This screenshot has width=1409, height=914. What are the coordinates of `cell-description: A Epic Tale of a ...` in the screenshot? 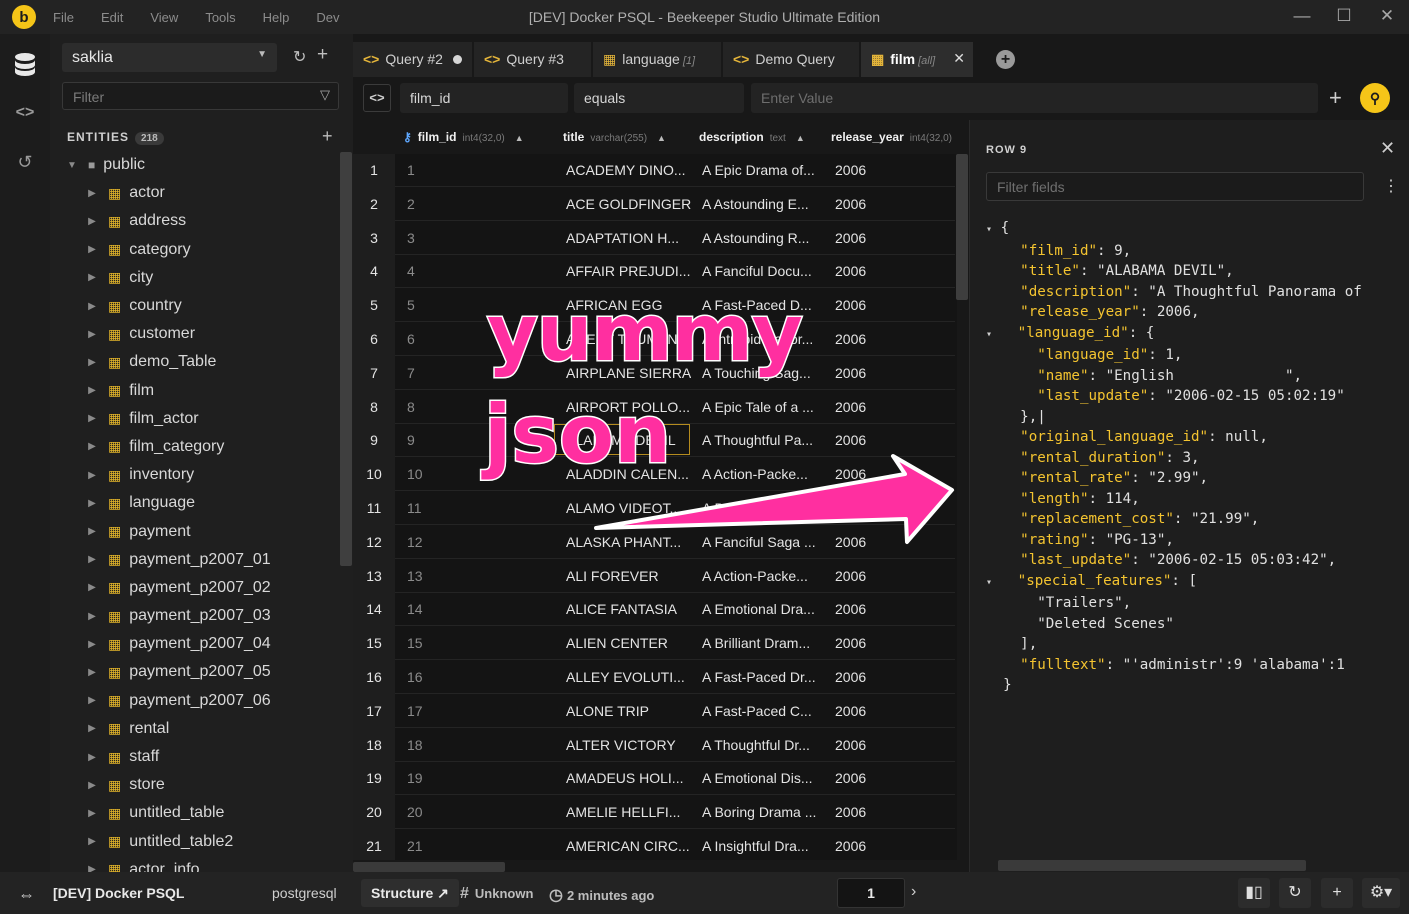 It's located at (763, 407).